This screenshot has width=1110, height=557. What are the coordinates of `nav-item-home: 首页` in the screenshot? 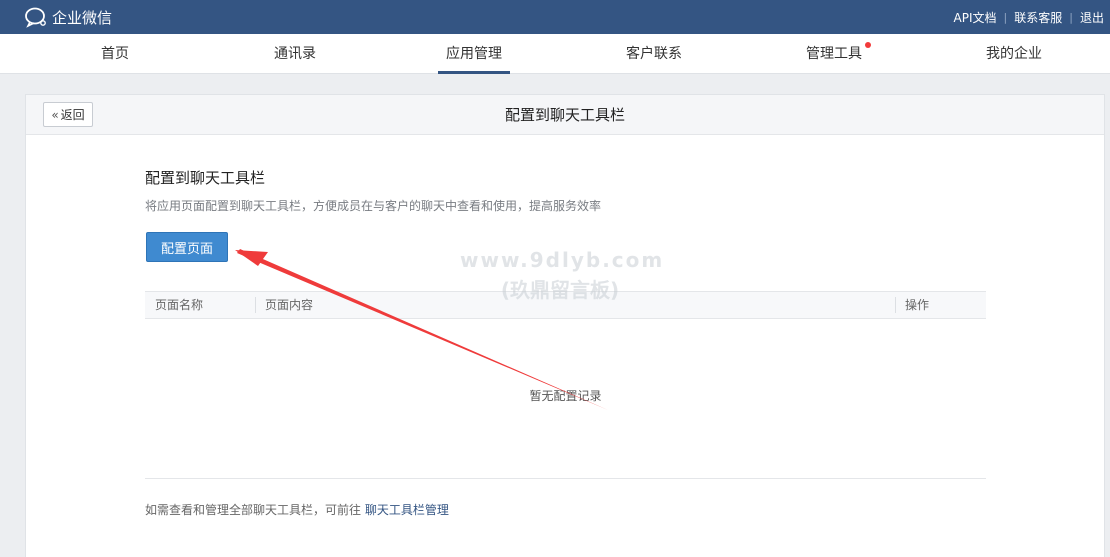 It's located at (115, 54).